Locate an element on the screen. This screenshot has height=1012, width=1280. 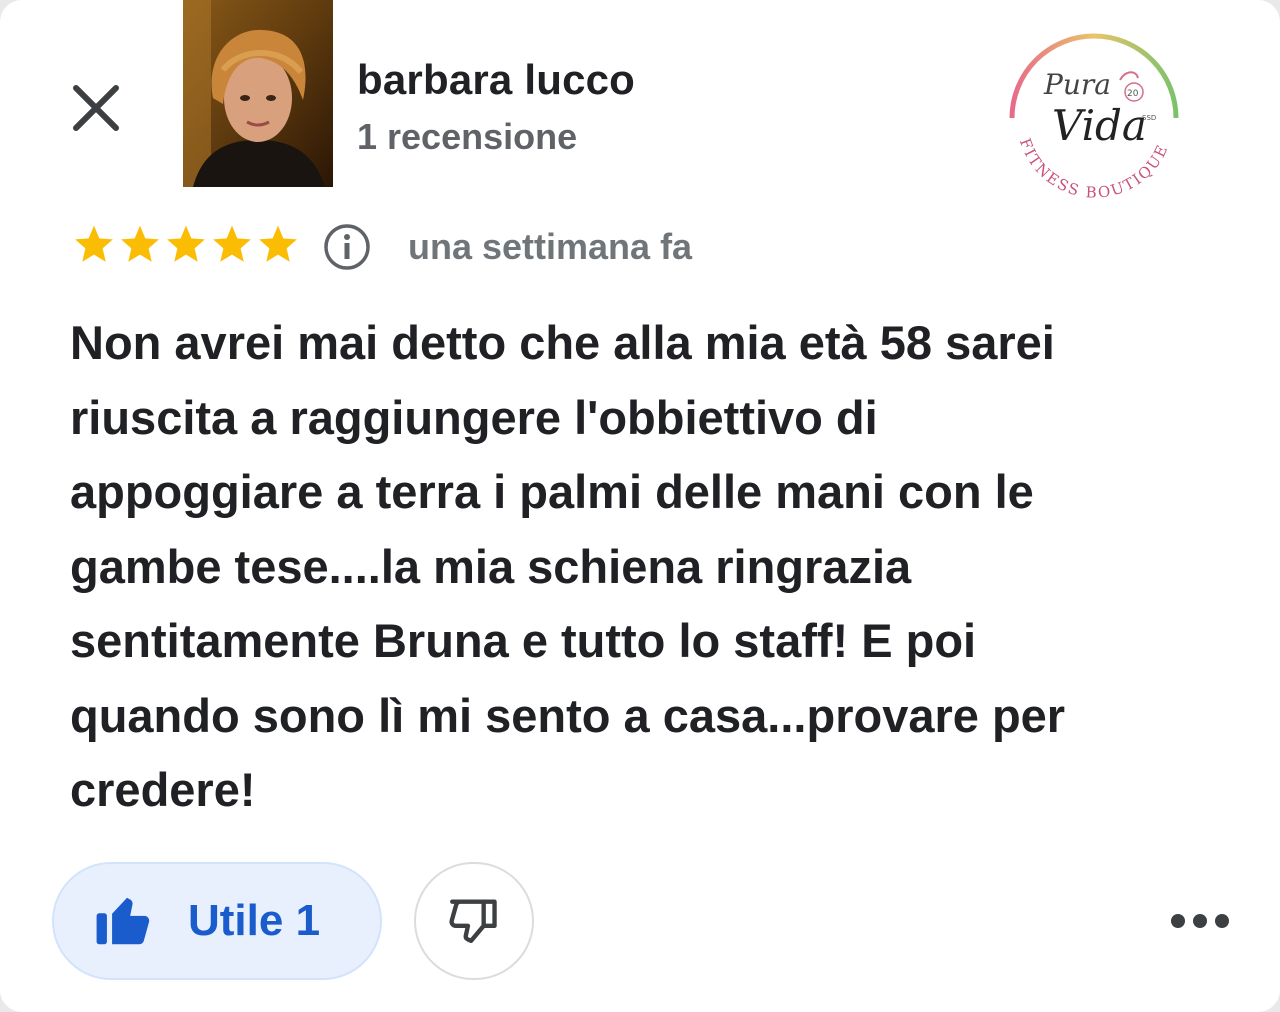
avatar is located at coordinates (258, 93).